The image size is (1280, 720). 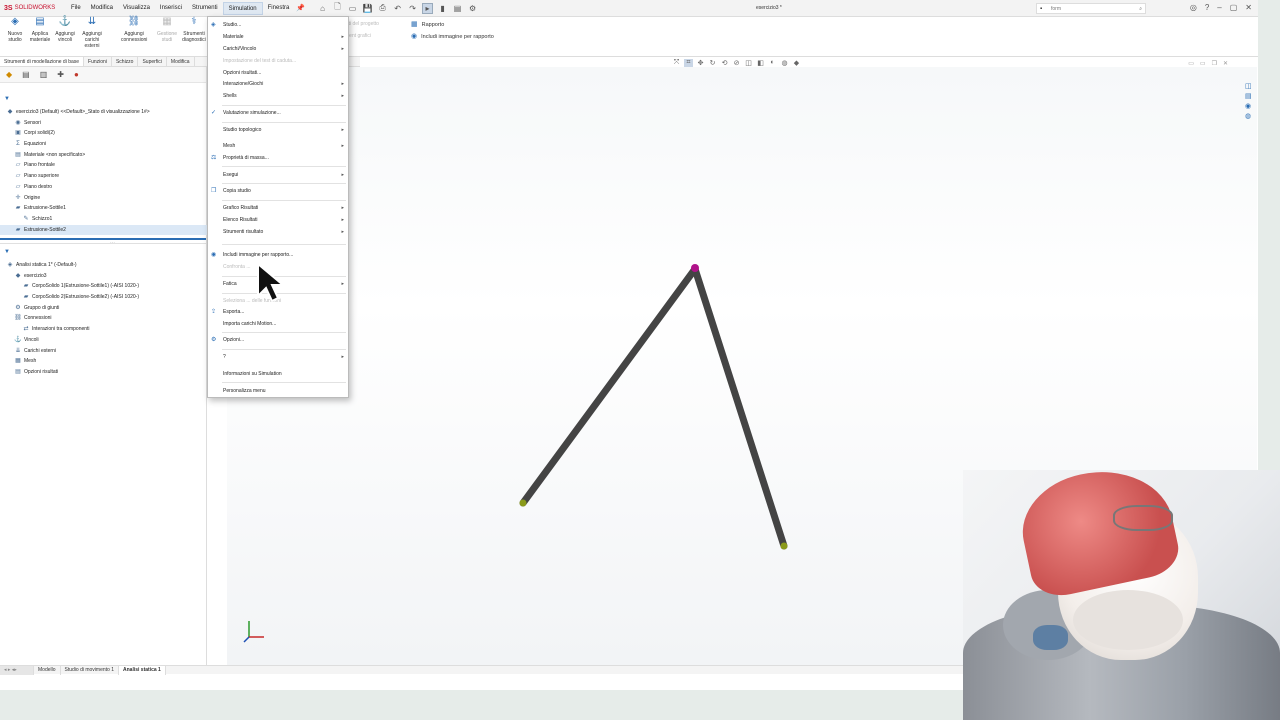 I want to click on print-icon: ⎙, so click(x=382, y=8).